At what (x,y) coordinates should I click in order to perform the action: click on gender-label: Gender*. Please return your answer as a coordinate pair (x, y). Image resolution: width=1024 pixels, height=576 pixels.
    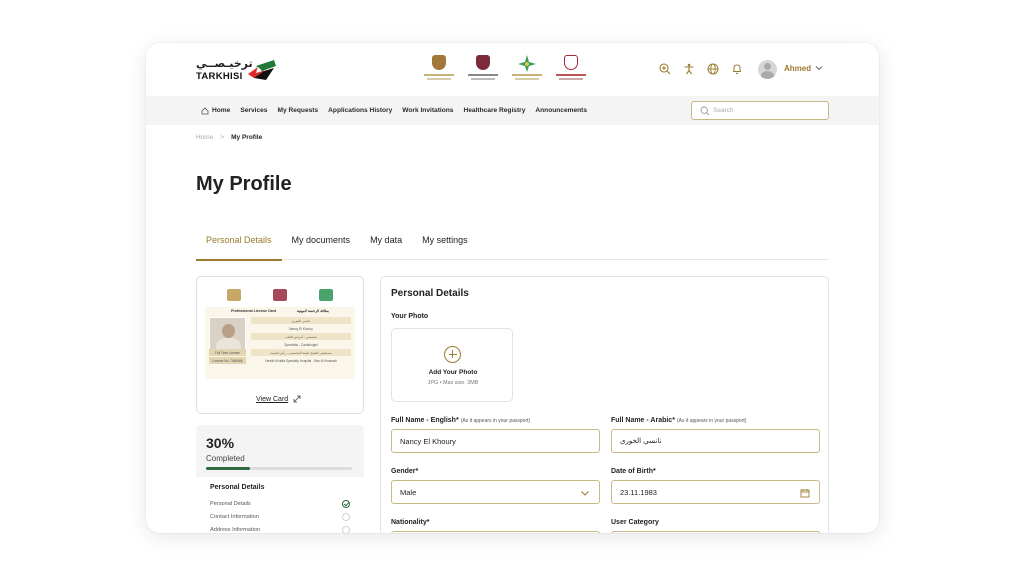
    Looking at the image, I should click on (405, 471).